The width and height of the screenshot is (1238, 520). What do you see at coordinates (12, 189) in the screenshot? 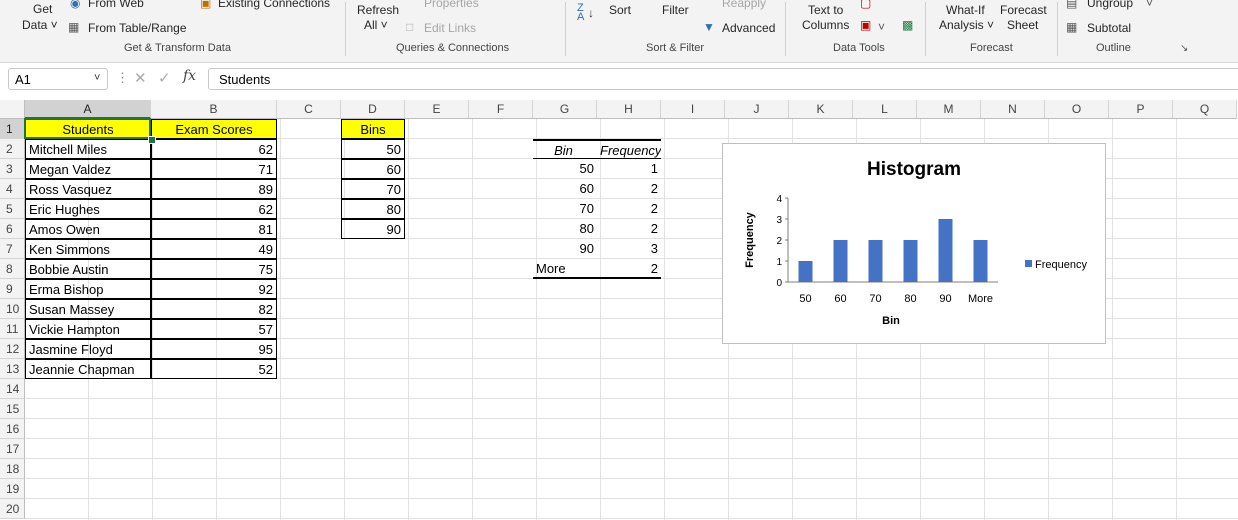
I see `row-header-4: 4` at bounding box center [12, 189].